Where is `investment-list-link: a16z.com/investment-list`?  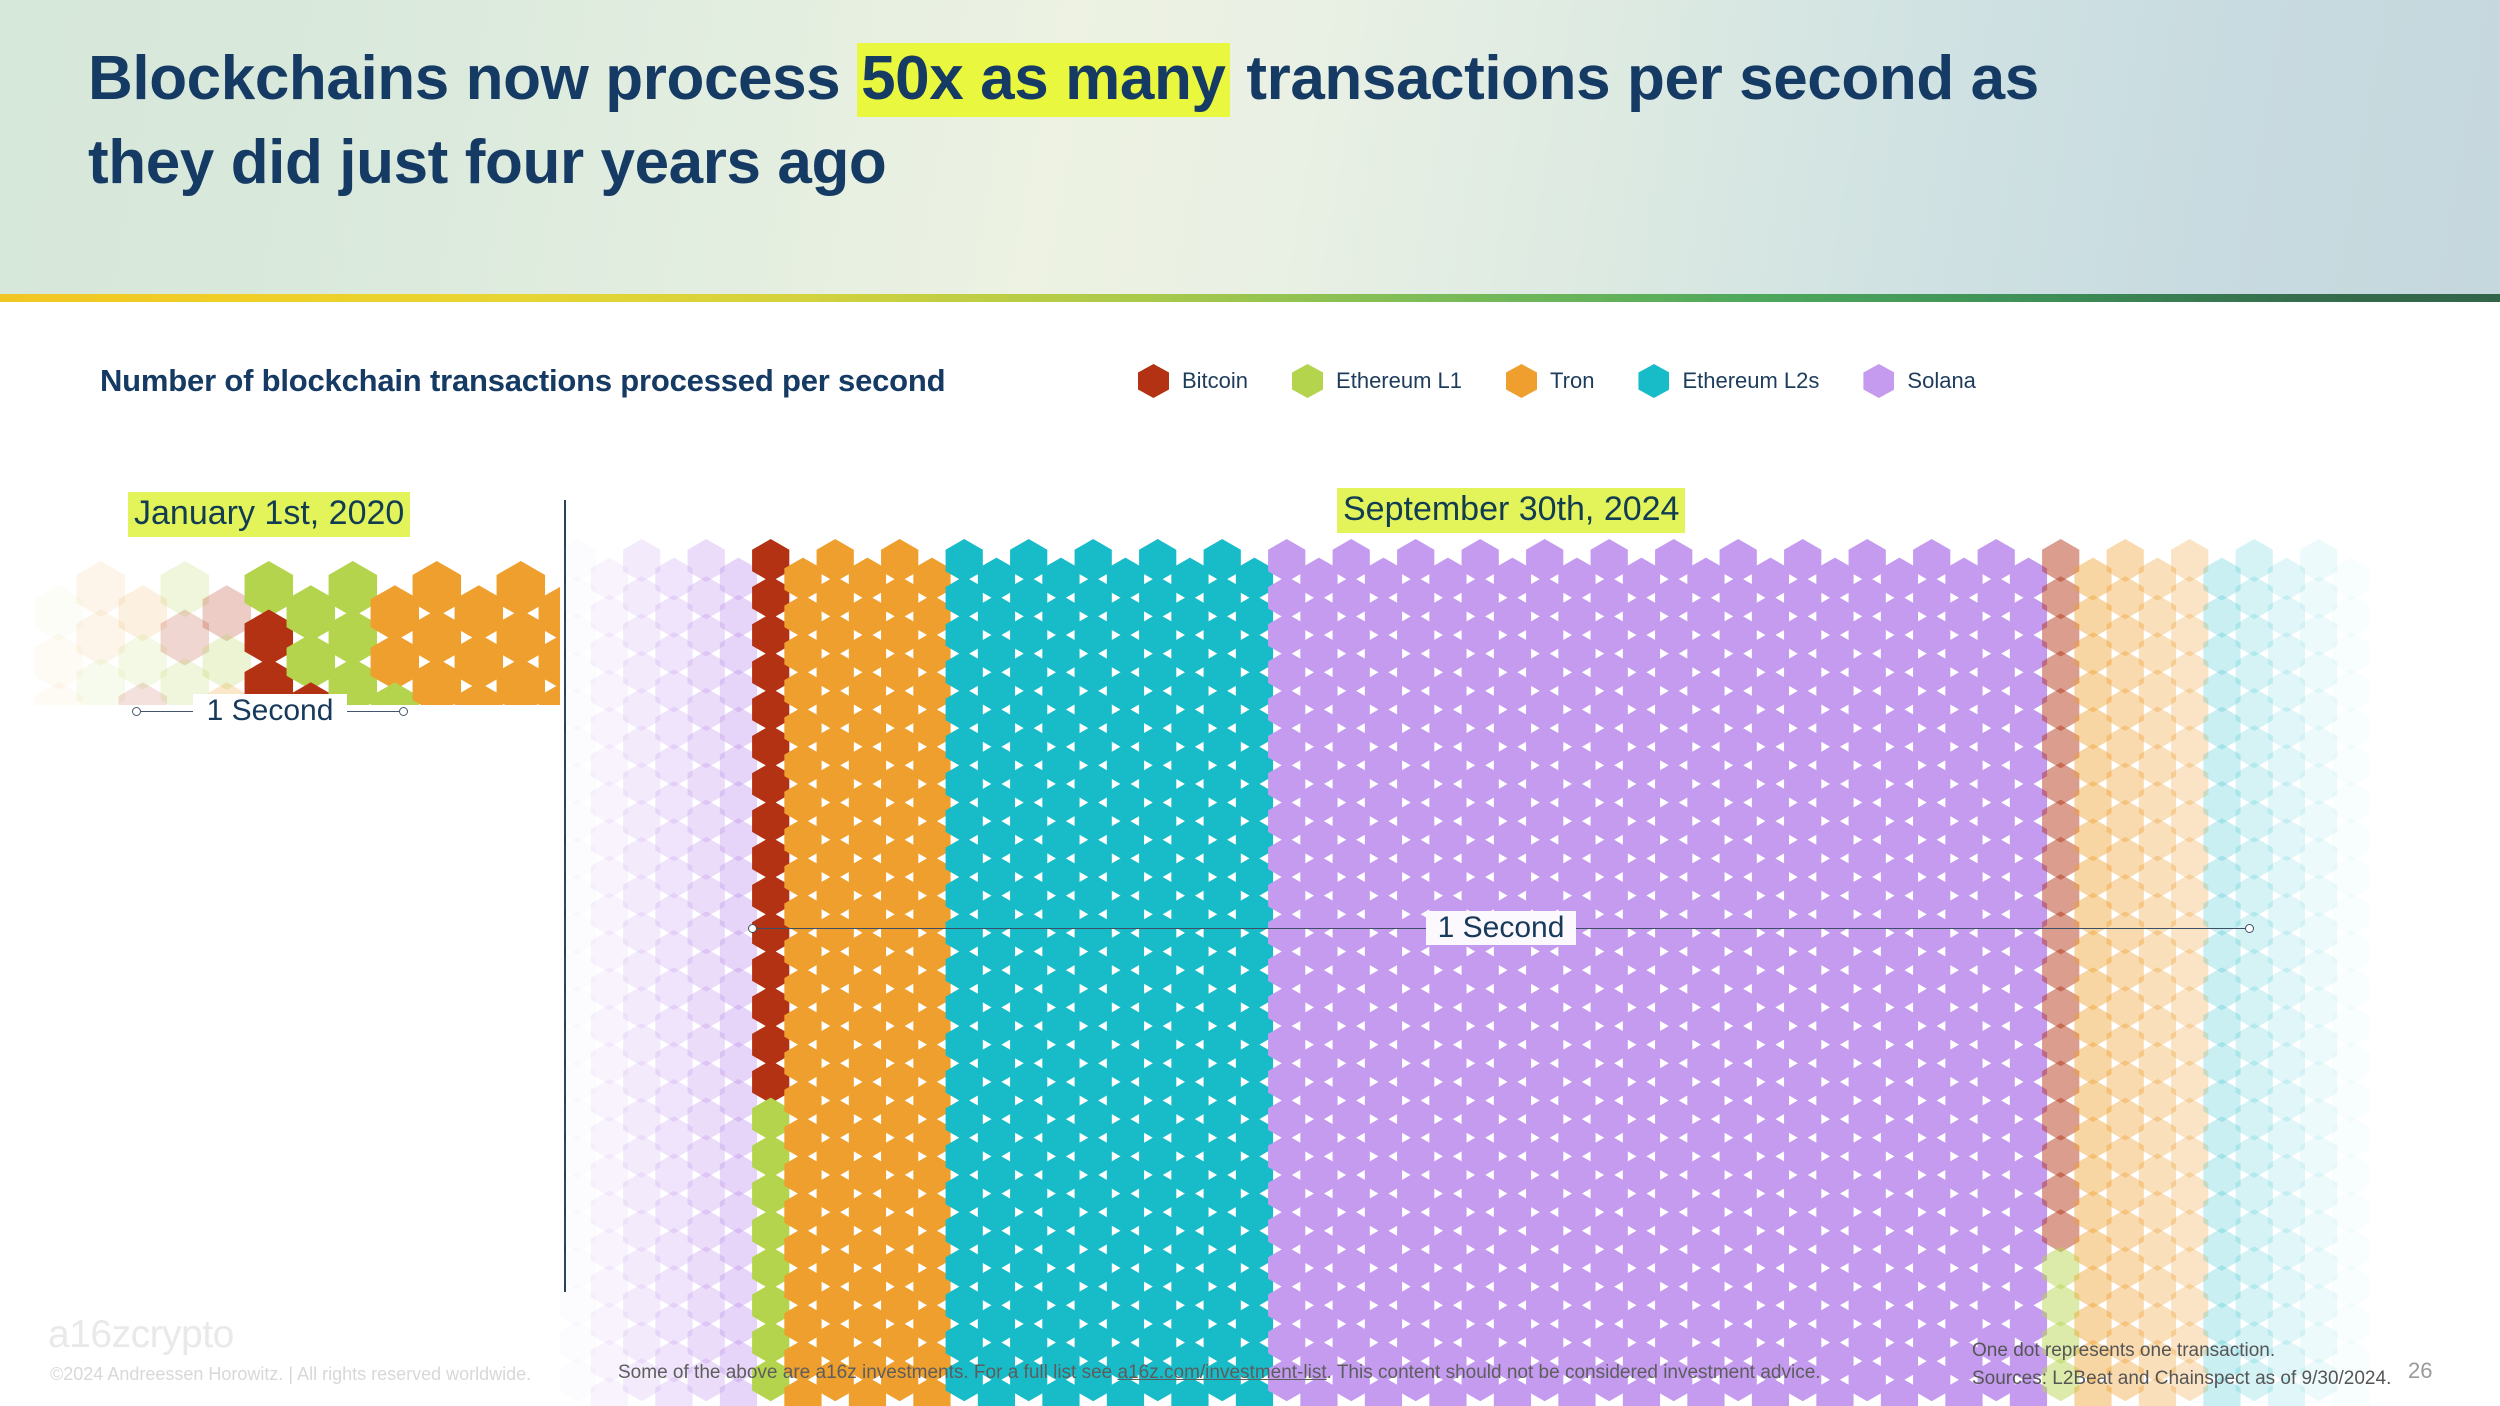
investment-list-link: a16z.com/investment-list is located at coordinates (1222, 1372).